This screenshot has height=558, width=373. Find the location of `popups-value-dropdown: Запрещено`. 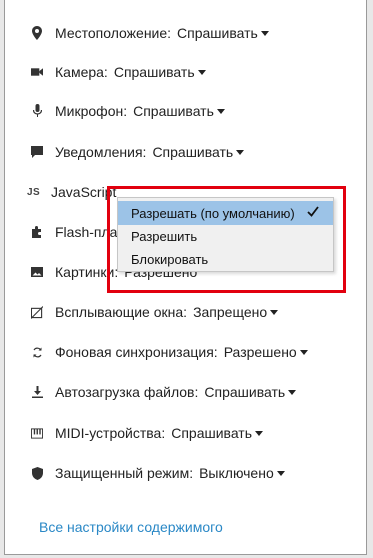

popups-value-dropdown: Запрещено is located at coordinates (236, 312).